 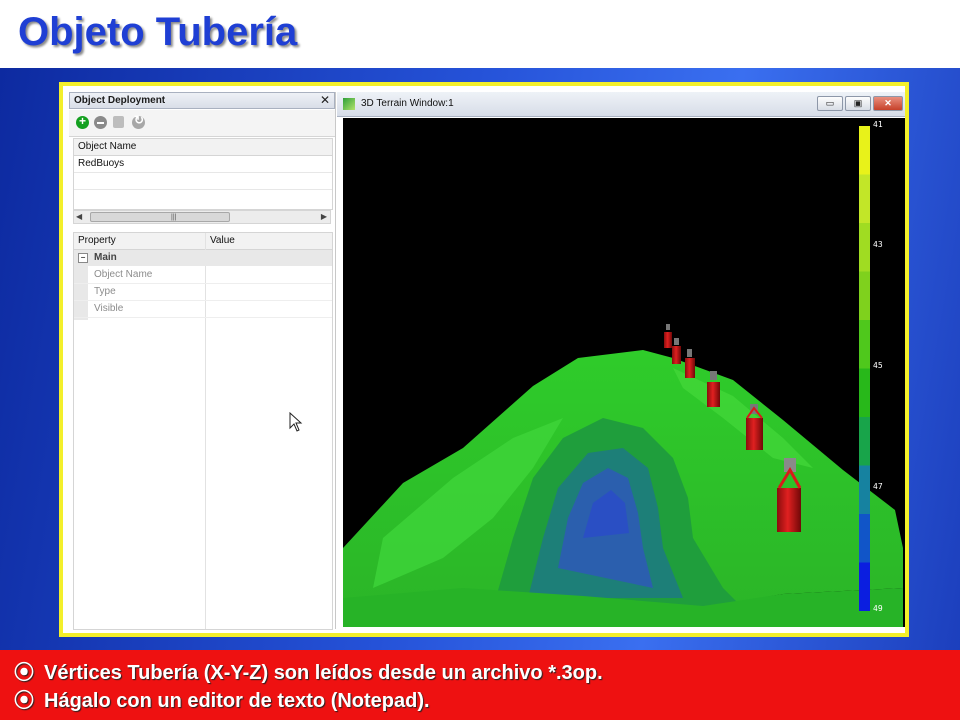 I want to click on colorbar-label: 43, so click(x=878, y=244).